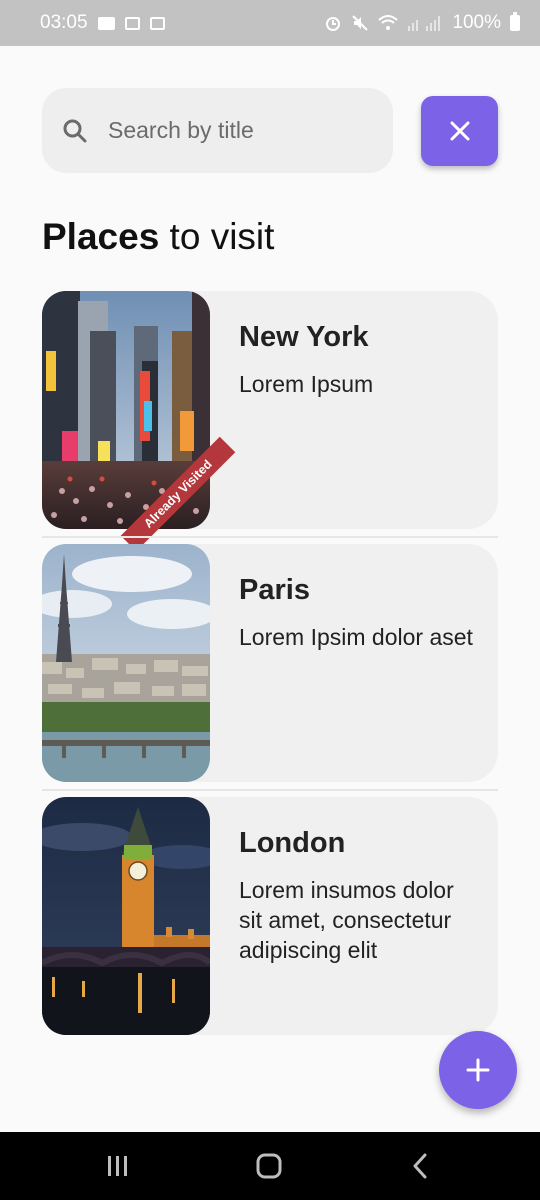 This screenshot has height=1200, width=540. I want to click on place-title: New York, so click(304, 337).